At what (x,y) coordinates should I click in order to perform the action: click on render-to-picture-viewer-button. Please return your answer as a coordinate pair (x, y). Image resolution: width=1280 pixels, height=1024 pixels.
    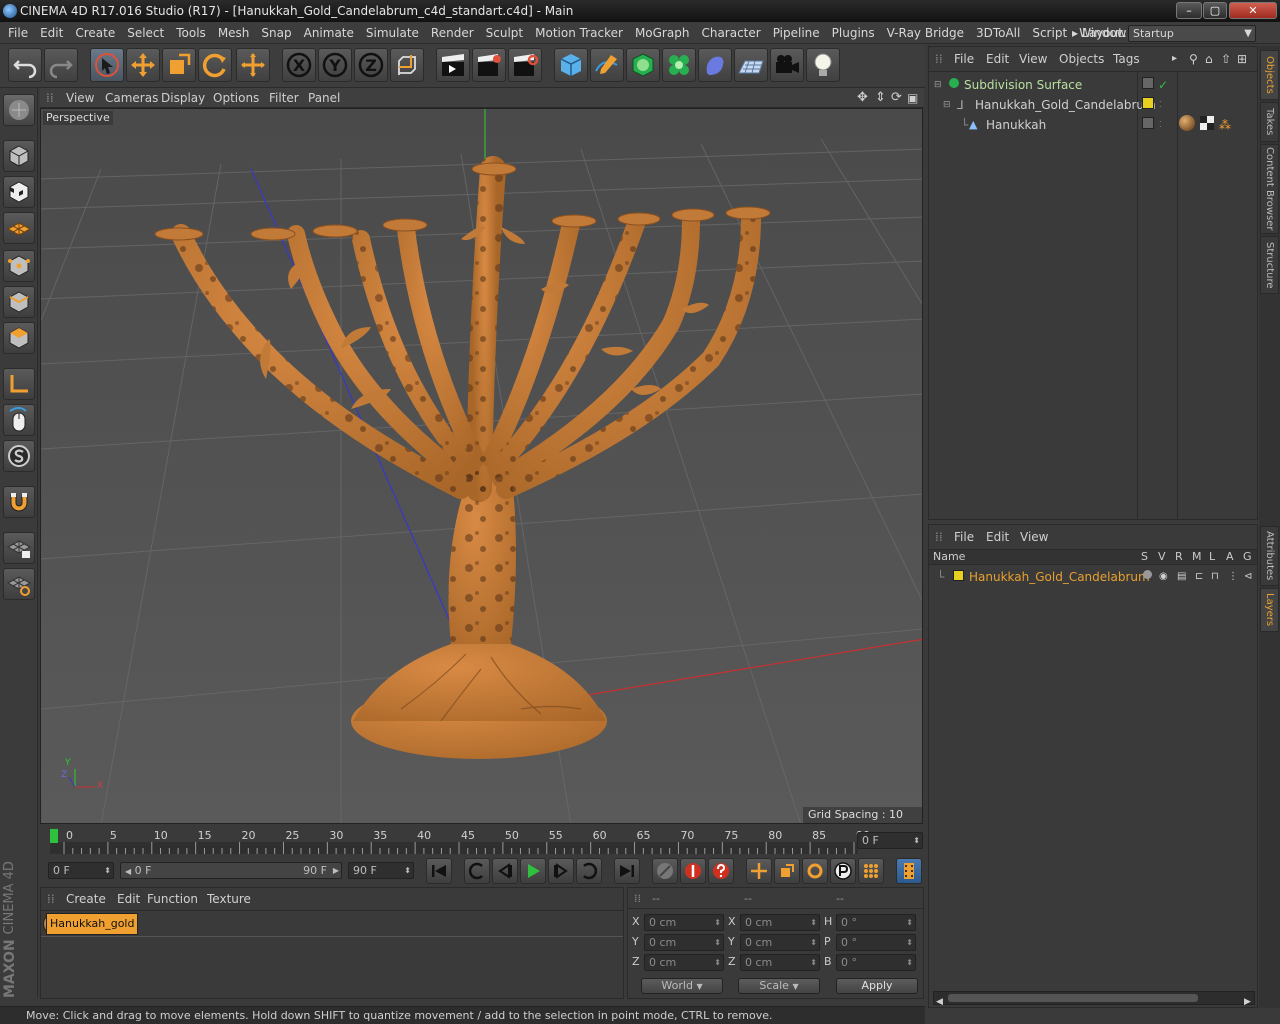
    Looking at the image, I should click on (489, 65).